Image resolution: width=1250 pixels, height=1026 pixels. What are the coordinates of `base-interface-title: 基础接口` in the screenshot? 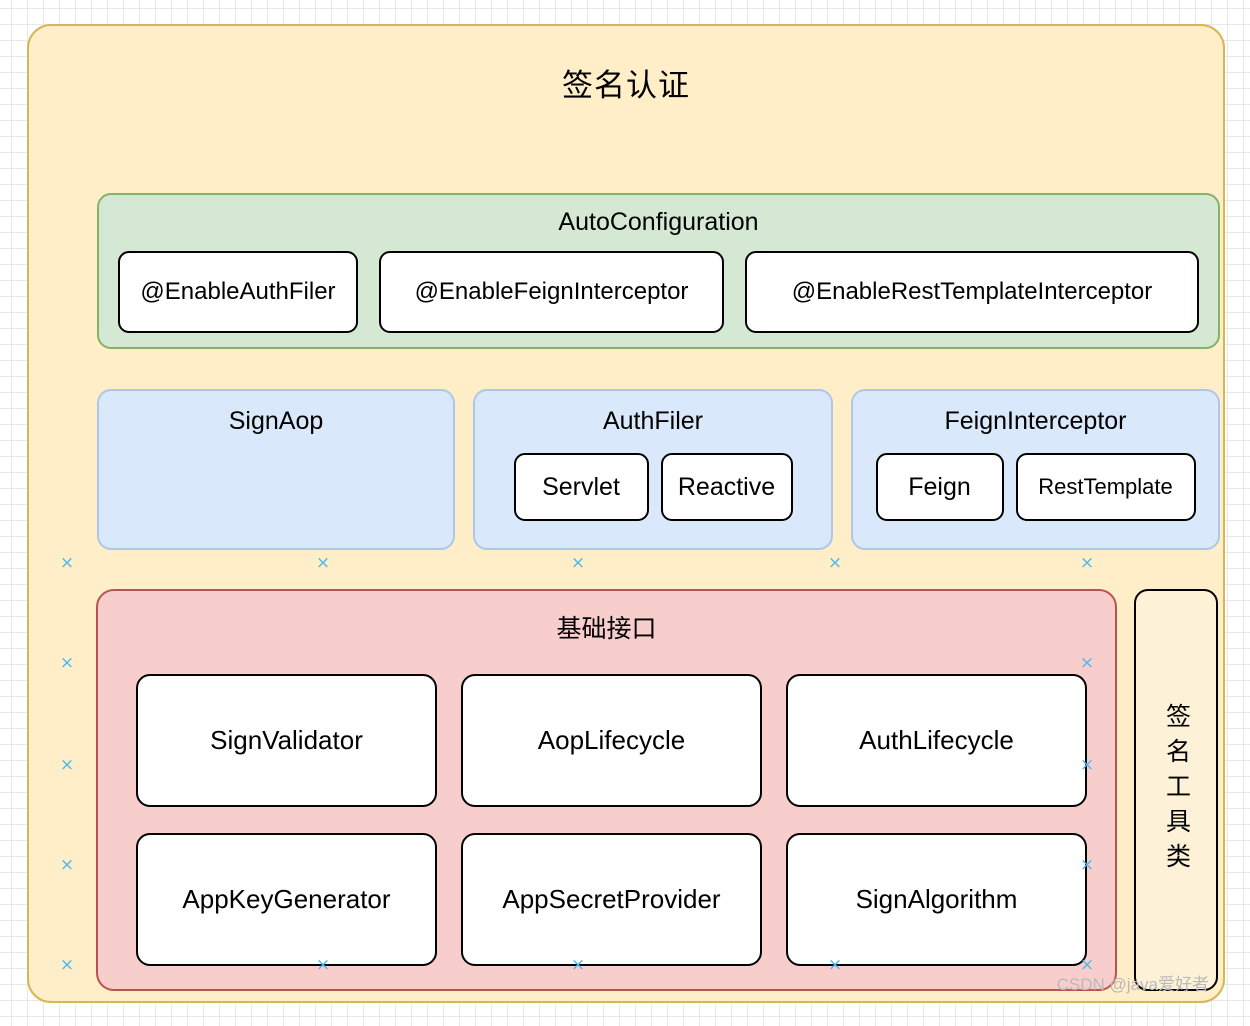 It's located at (606, 629).